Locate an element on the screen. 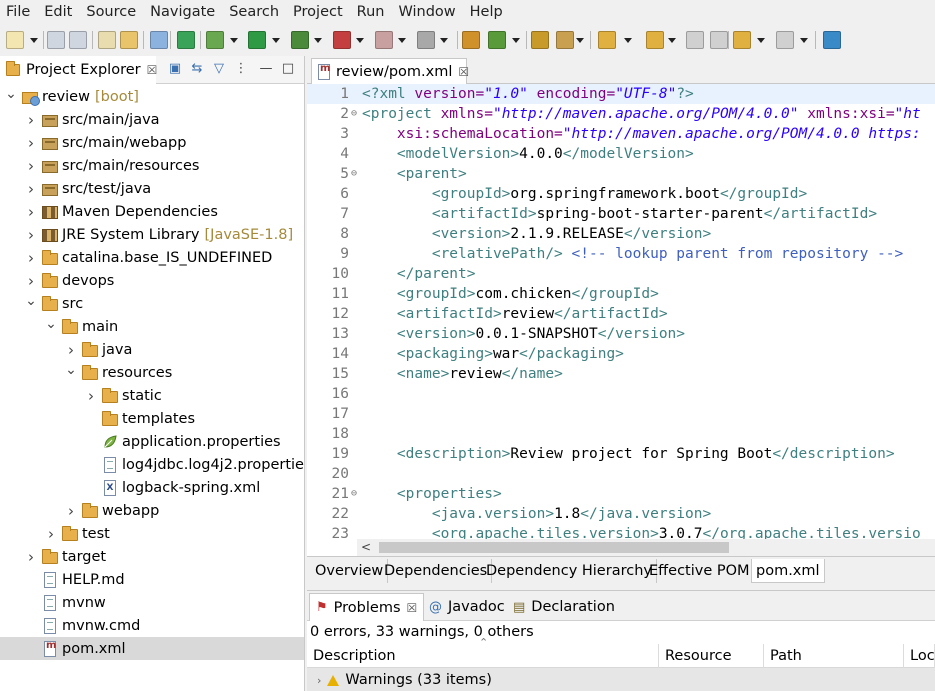  filter-icon: ▽ is located at coordinates (219, 69).